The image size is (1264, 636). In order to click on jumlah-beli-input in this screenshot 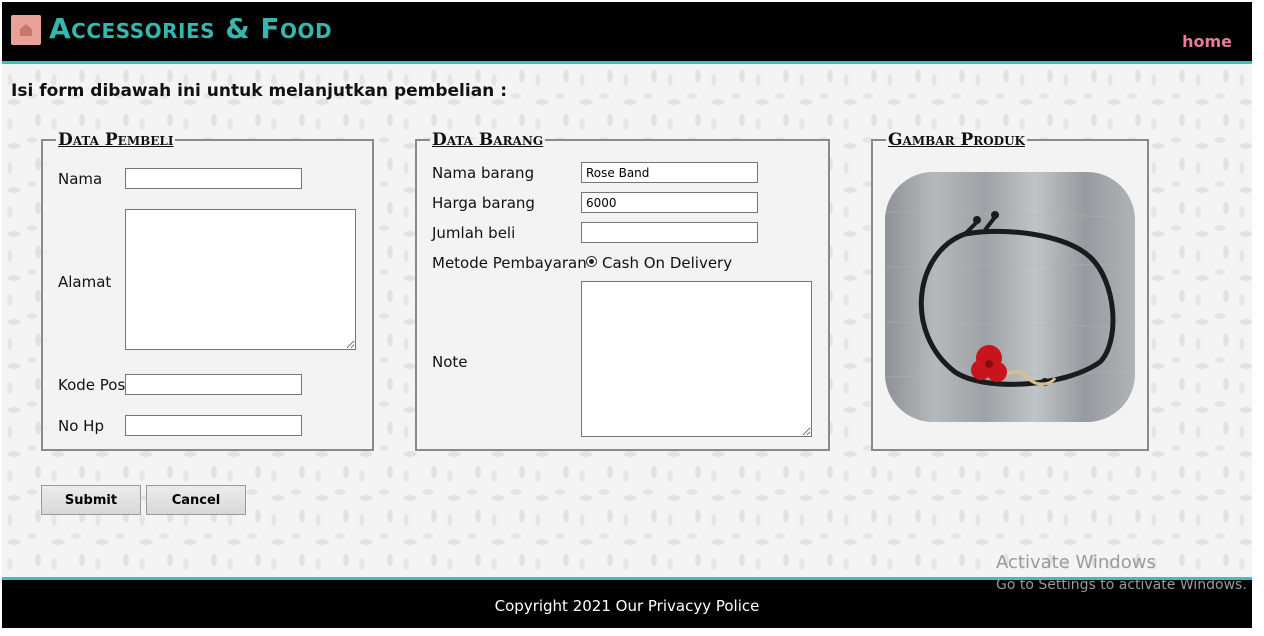, I will do `click(669, 232)`.